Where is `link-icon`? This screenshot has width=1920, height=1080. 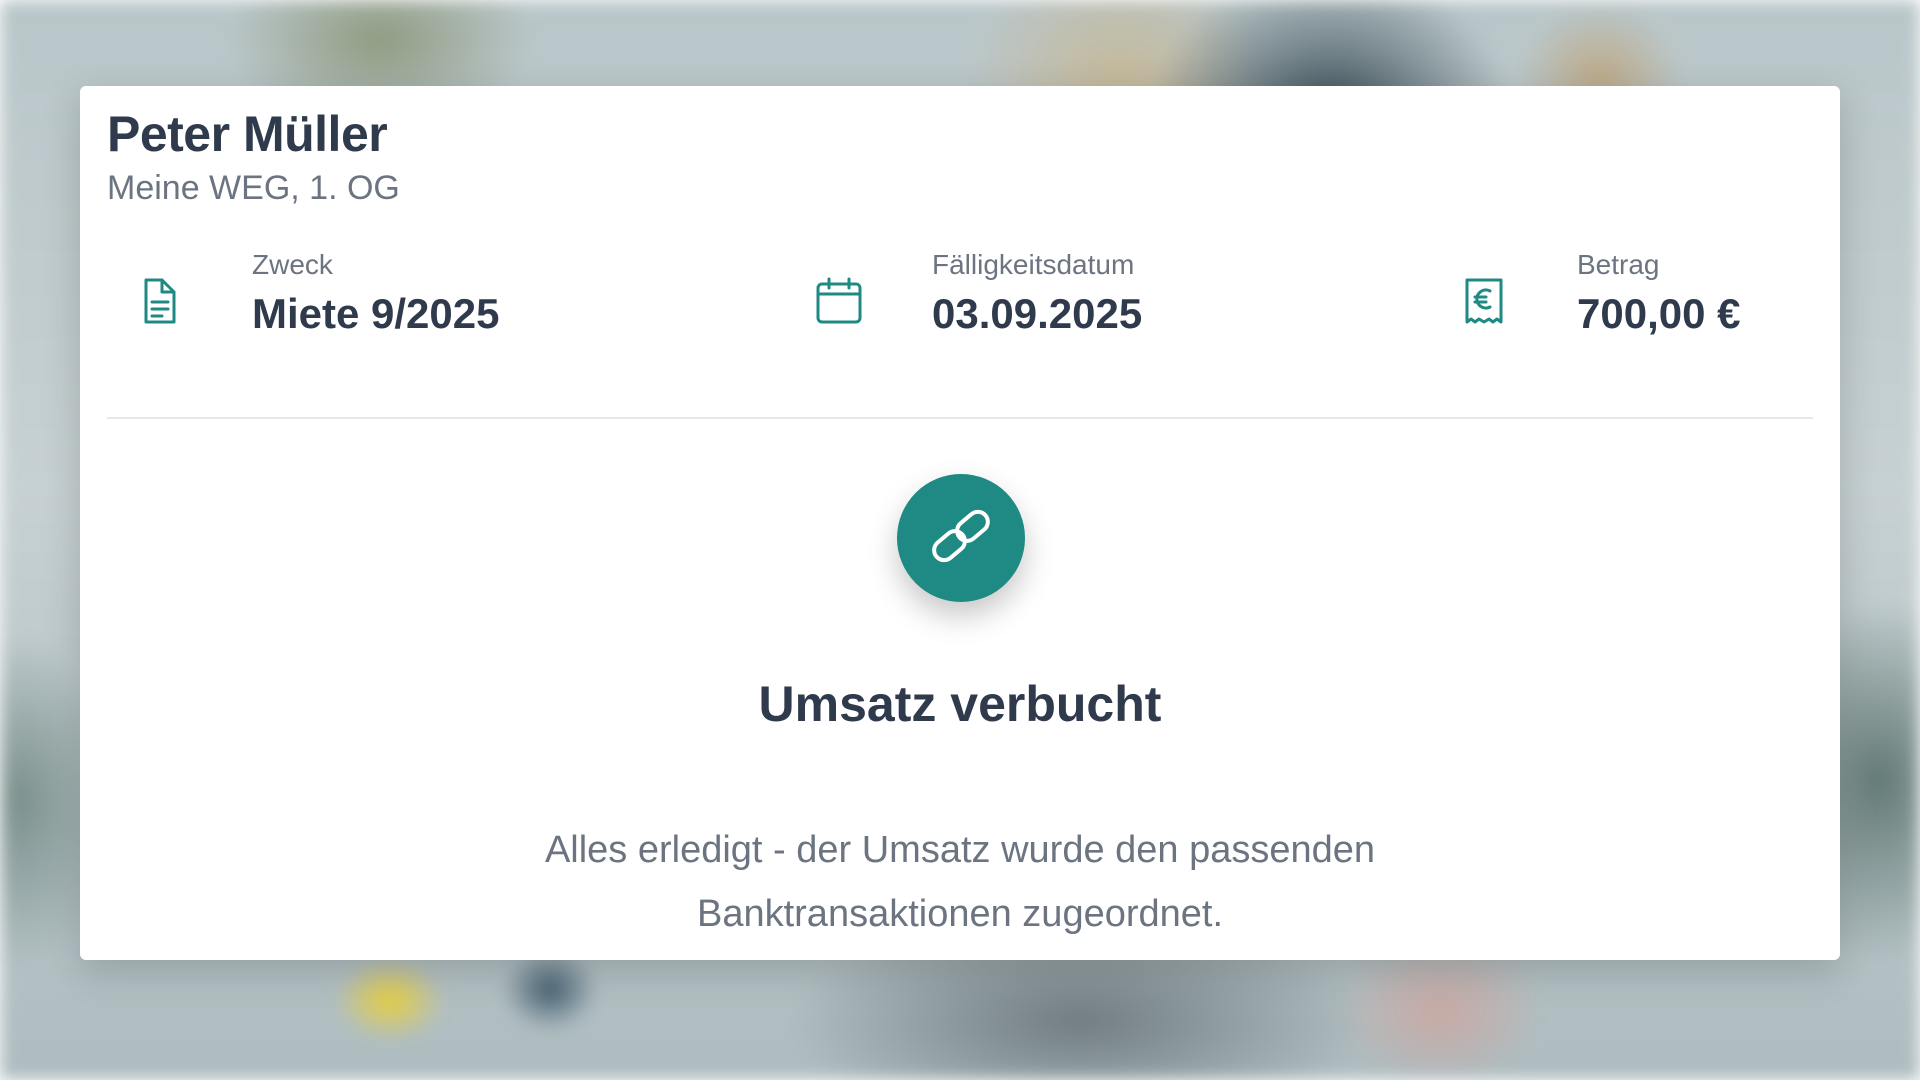 link-icon is located at coordinates (961, 538).